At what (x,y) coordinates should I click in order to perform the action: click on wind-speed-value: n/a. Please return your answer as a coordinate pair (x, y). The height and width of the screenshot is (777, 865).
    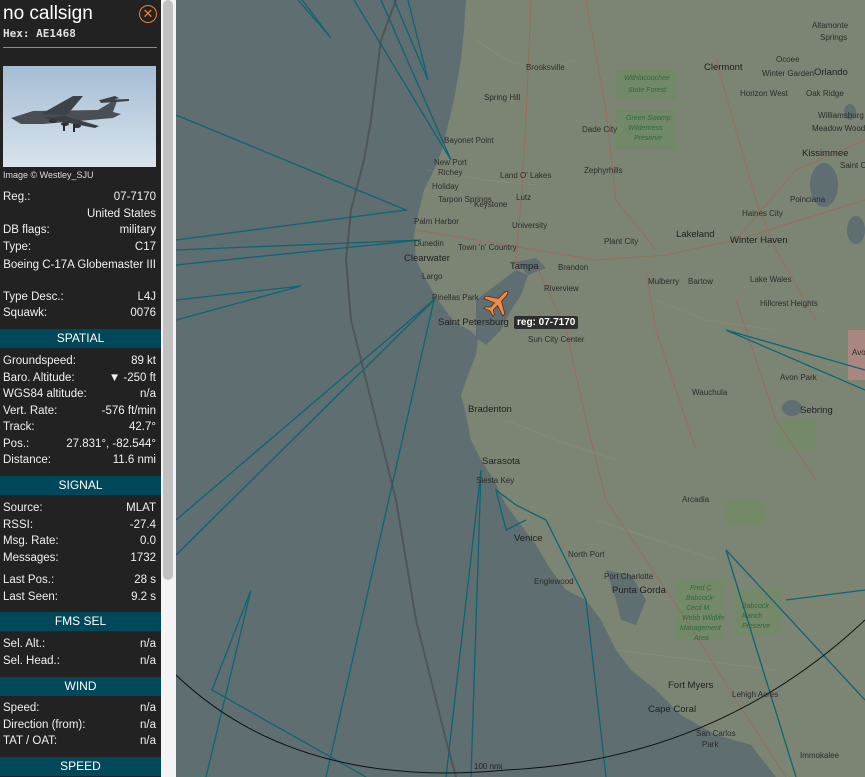
    Looking at the image, I should click on (148, 708).